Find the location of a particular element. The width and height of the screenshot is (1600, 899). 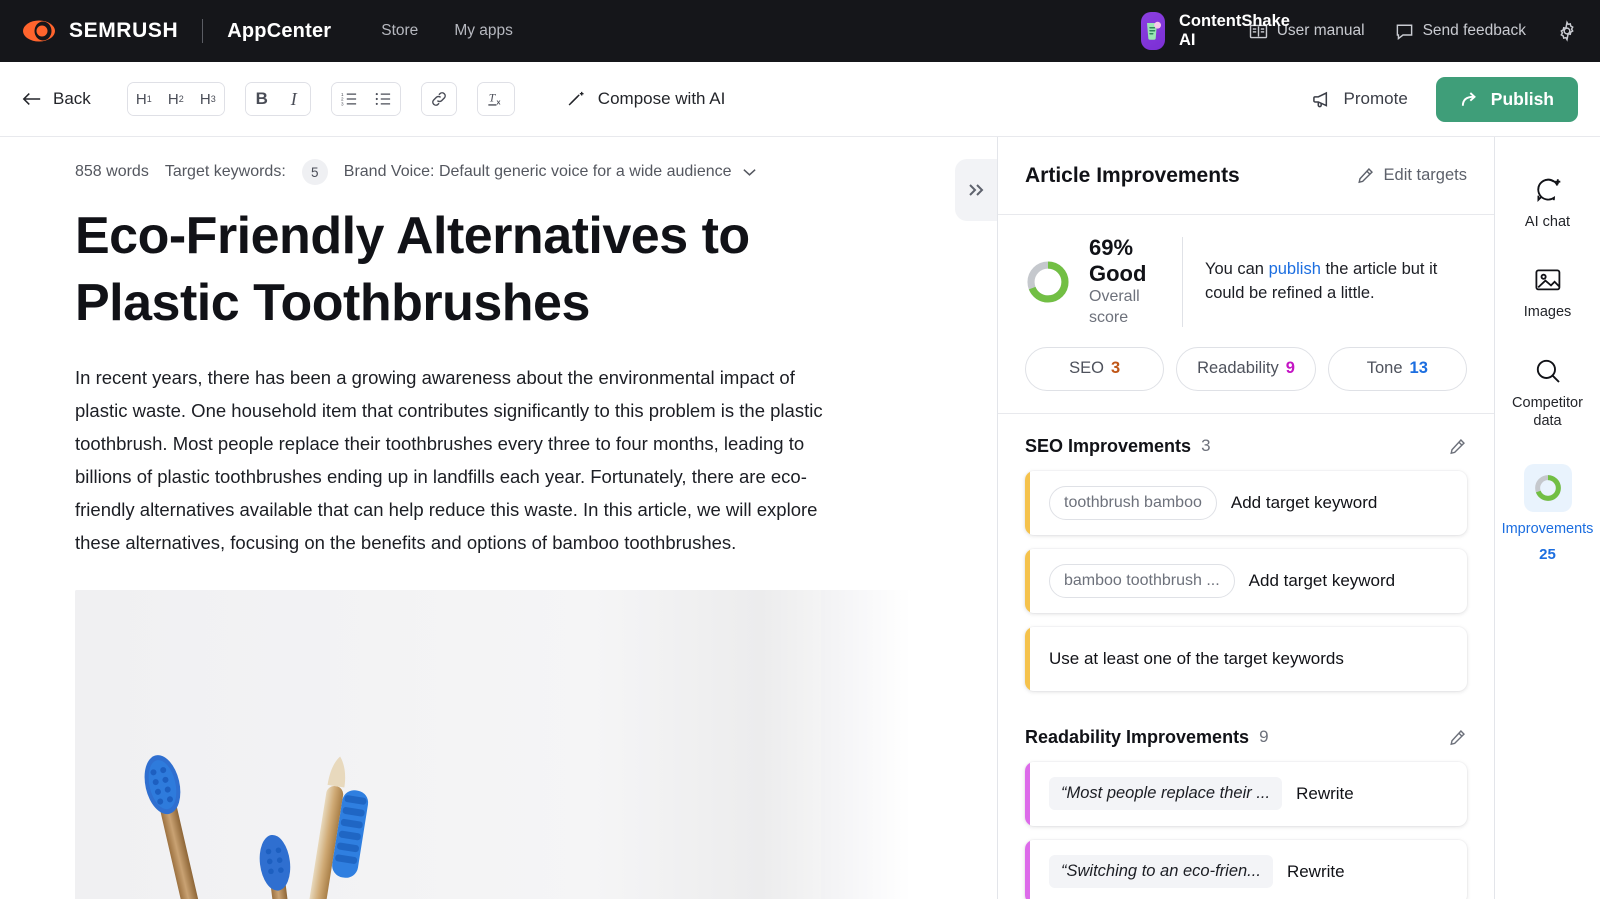

word-count: 858 words is located at coordinates (112, 171).